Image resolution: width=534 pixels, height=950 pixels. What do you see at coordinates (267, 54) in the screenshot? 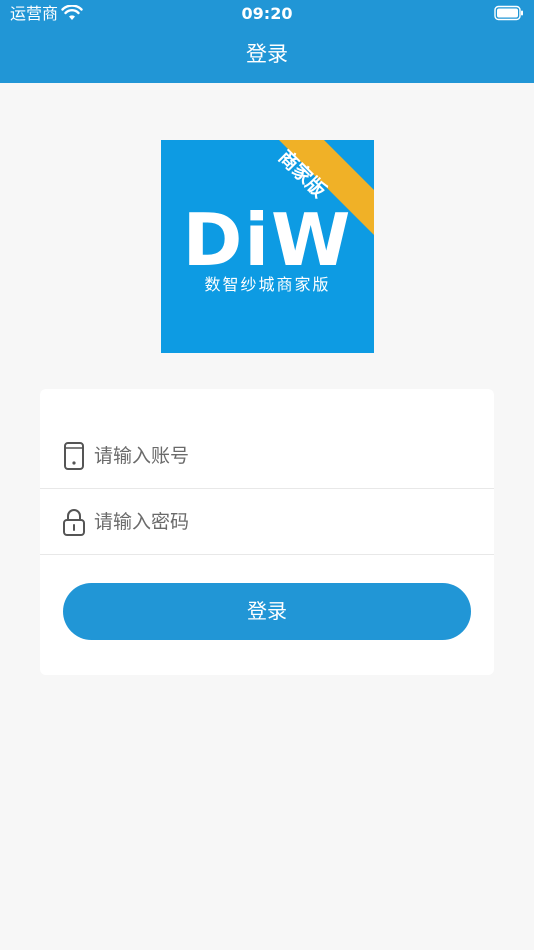
I see `page-title: 登录` at bounding box center [267, 54].